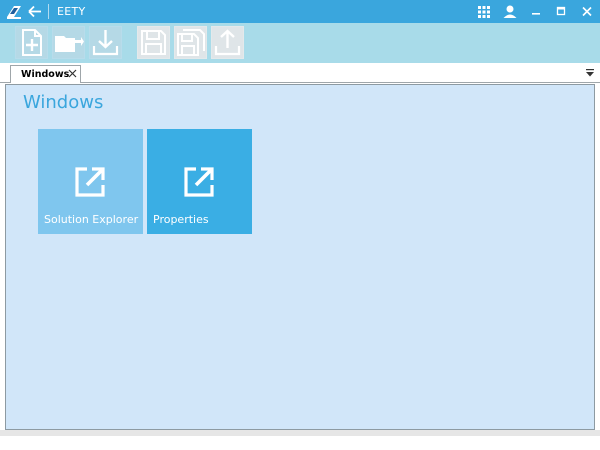 The height and width of the screenshot is (450, 600). What do you see at coordinates (300, 82) in the screenshot?
I see `tab-strip-border` at bounding box center [300, 82].